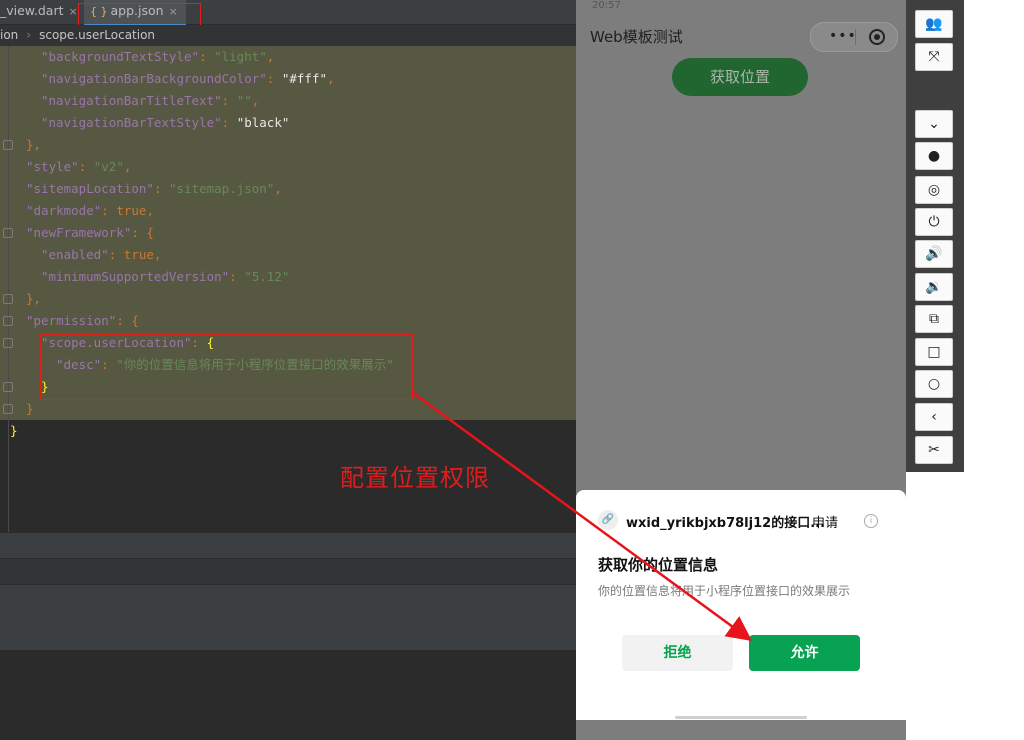 The width and height of the screenshot is (1024, 740). I want to click on breadcrumb-item: ion, so click(9, 35).